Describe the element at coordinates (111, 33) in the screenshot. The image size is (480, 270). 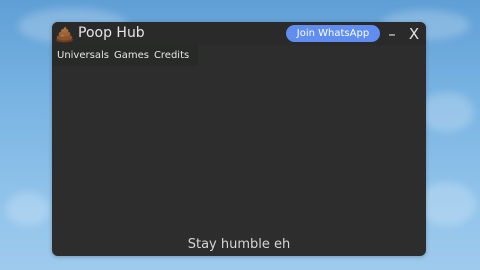
I see `window-title: Poop Hub` at that location.